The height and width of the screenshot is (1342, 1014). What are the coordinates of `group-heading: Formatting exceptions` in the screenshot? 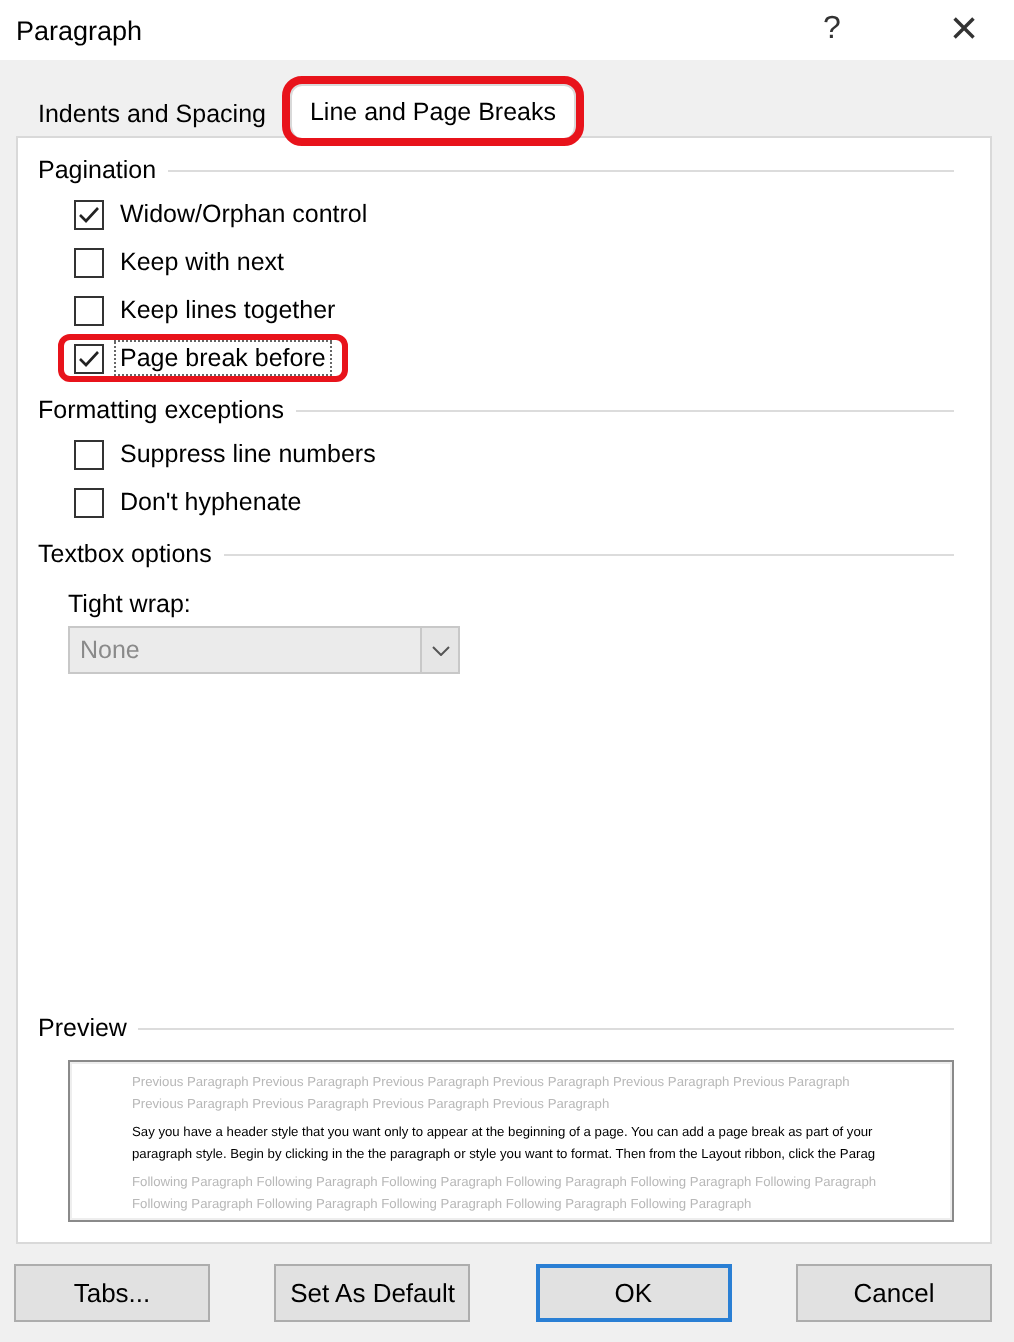 It's located at (161, 410).